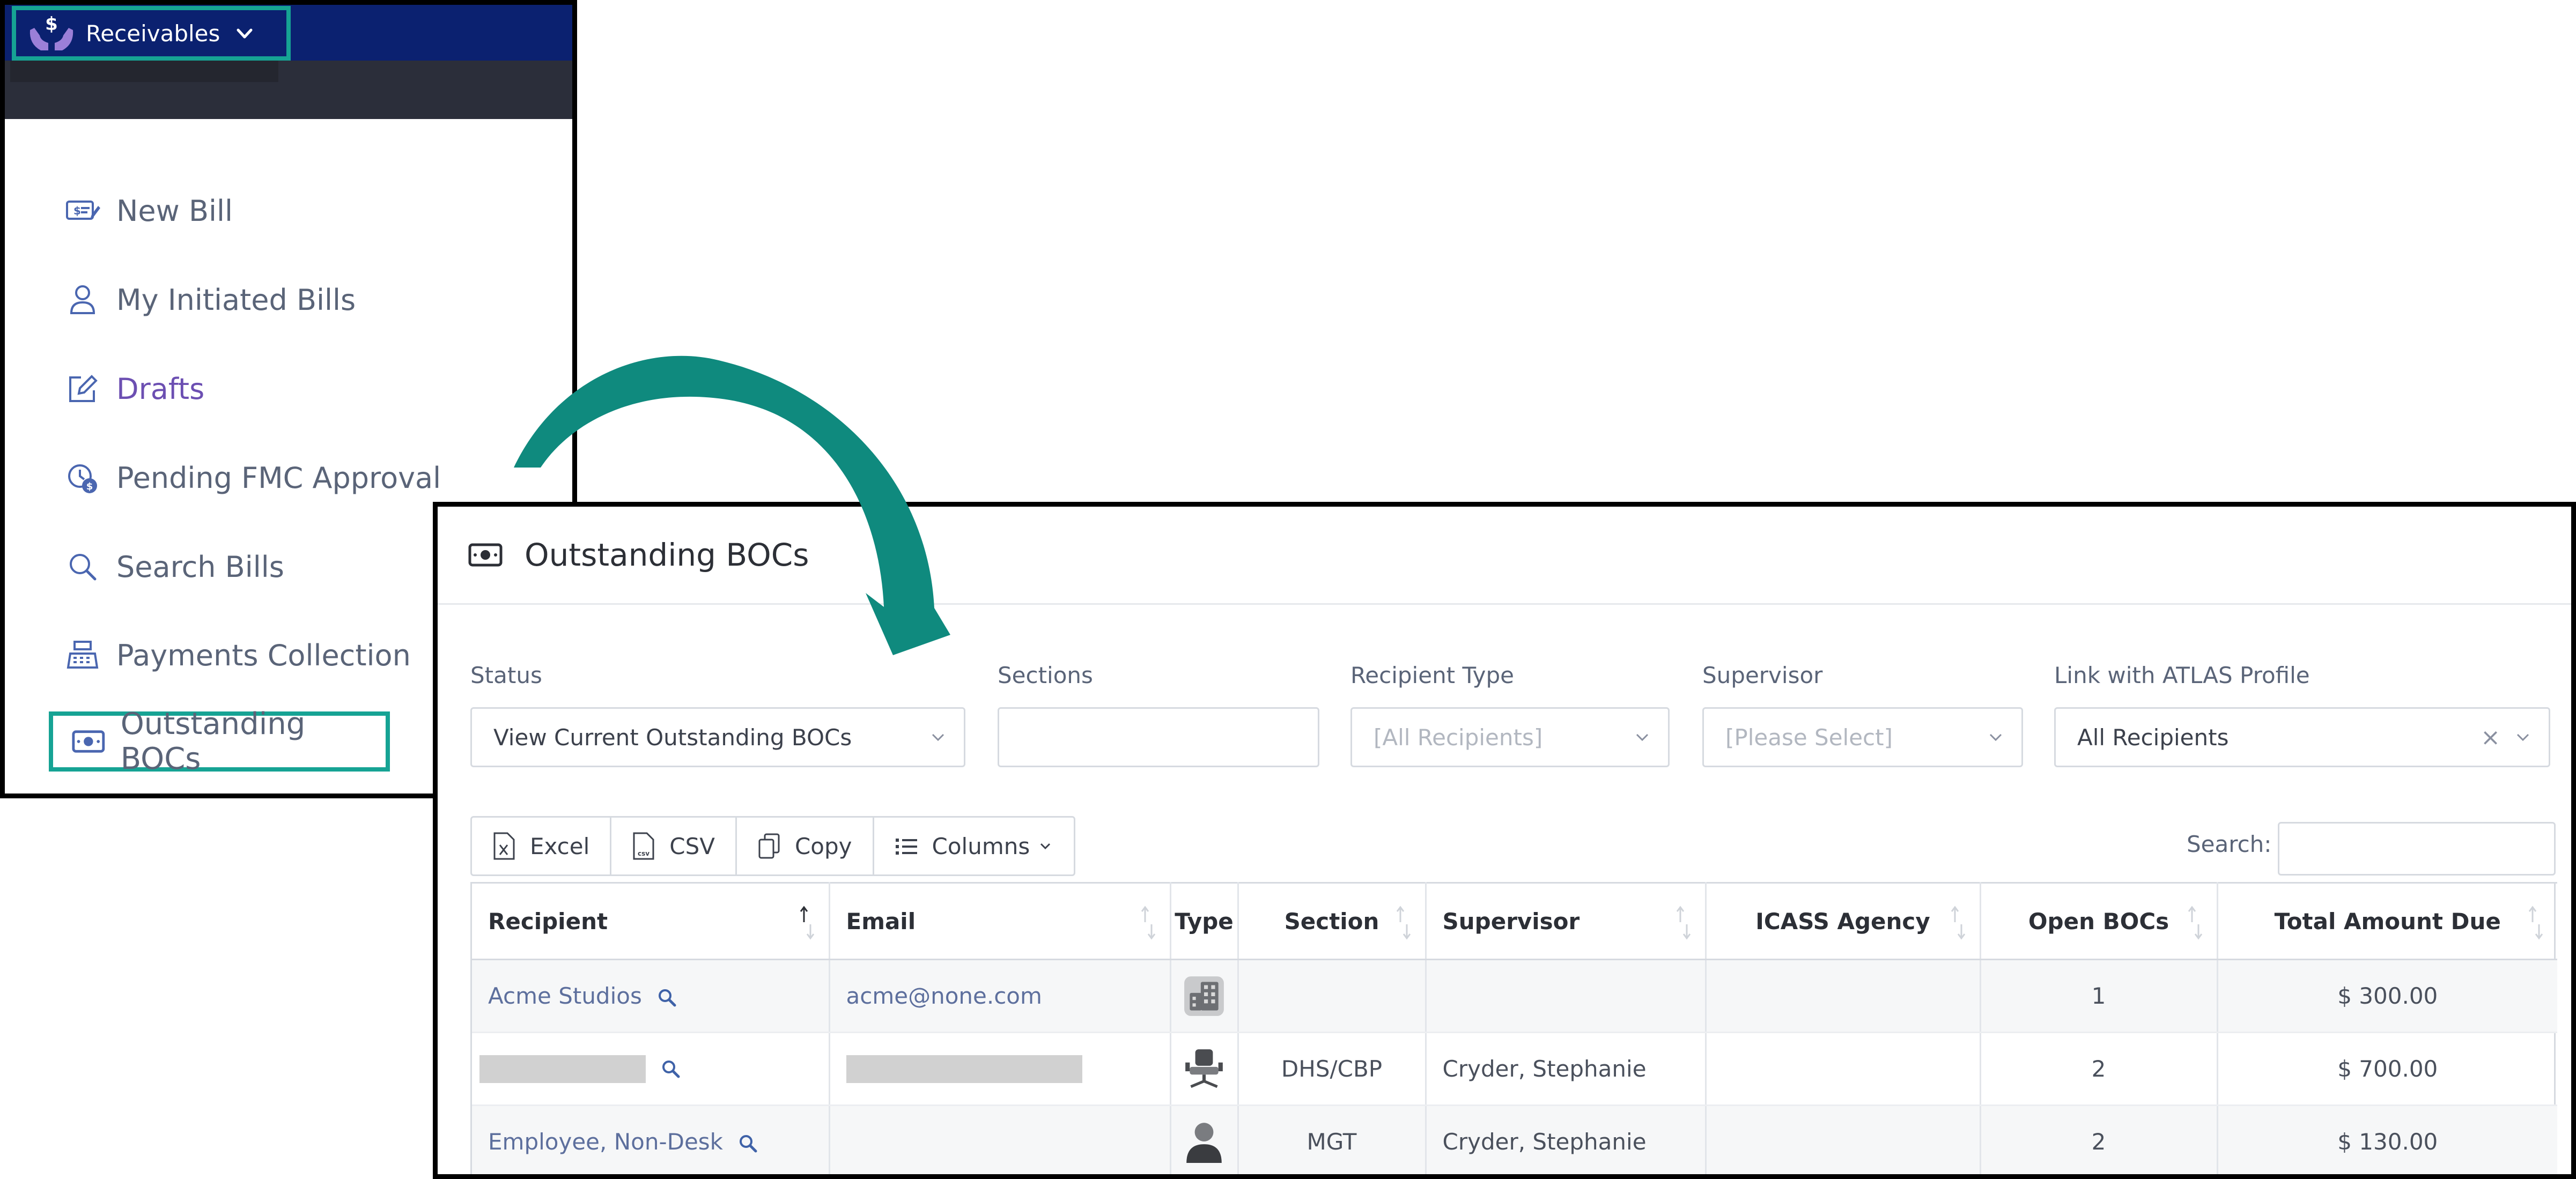  Describe the element at coordinates (2417, 849) in the screenshot. I see `search-input` at that location.